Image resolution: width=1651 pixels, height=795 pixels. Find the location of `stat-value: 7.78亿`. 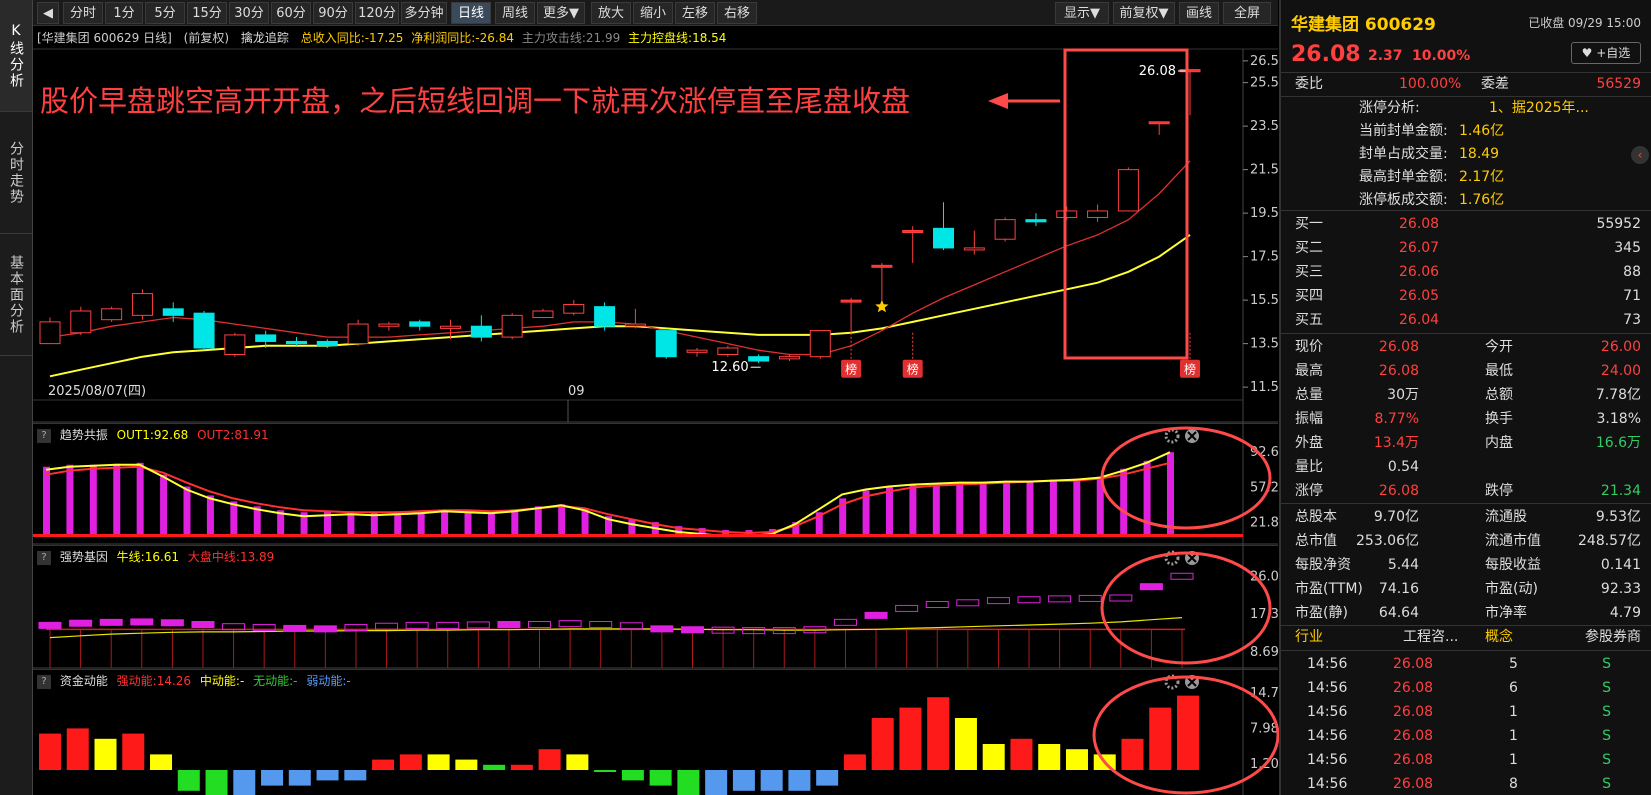

stat-value: 7.78亿 is located at coordinates (1618, 395).